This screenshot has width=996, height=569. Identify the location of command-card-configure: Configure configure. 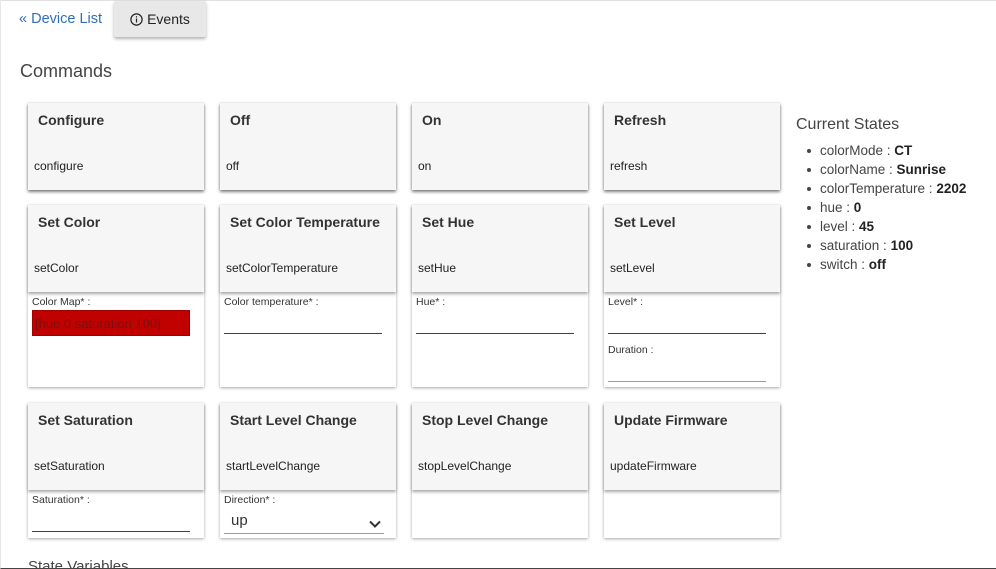
(116, 146).